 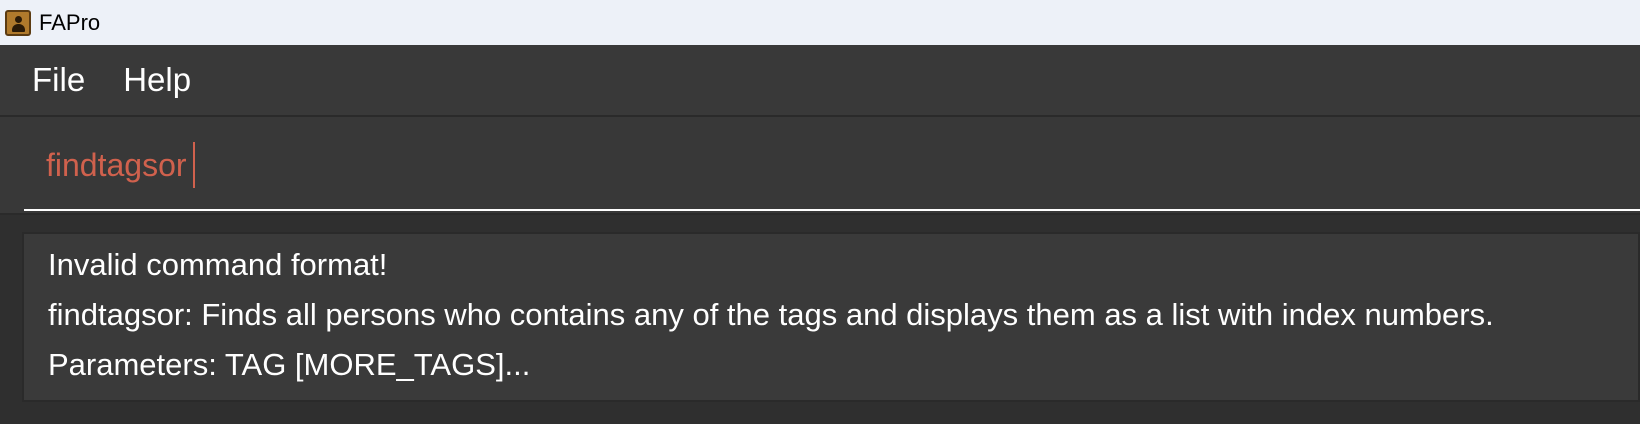 I want to click on result-line-error: Invalid command format!, so click(x=218, y=264).